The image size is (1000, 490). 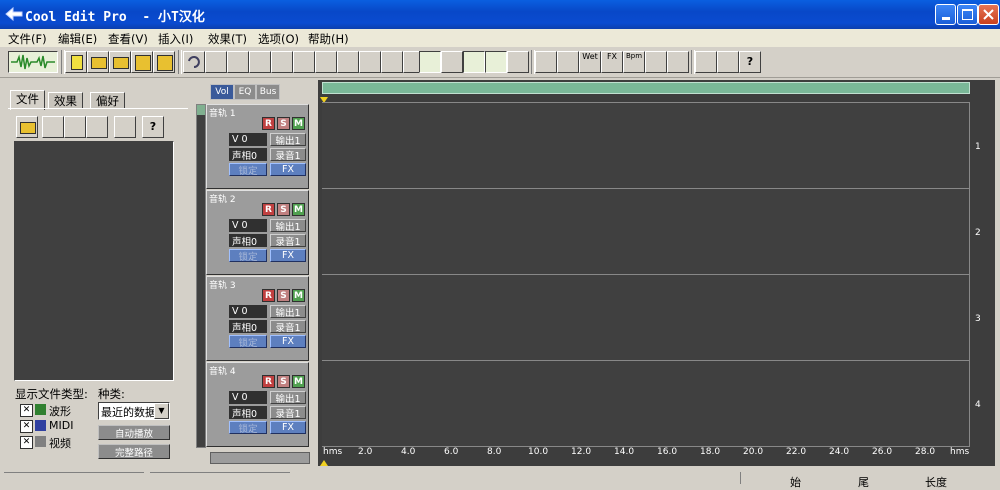 I want to click on undo-icon, so click(x=194, y=62).